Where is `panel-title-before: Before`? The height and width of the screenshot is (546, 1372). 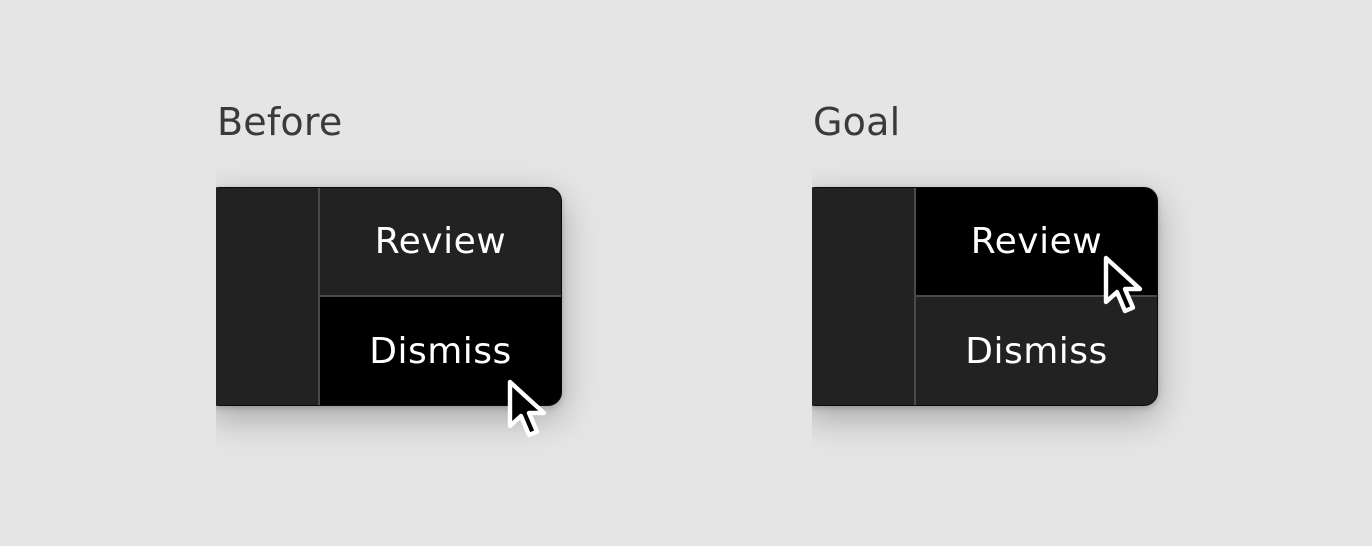
panel-title-before: Before is located at coordinates (280, 122).